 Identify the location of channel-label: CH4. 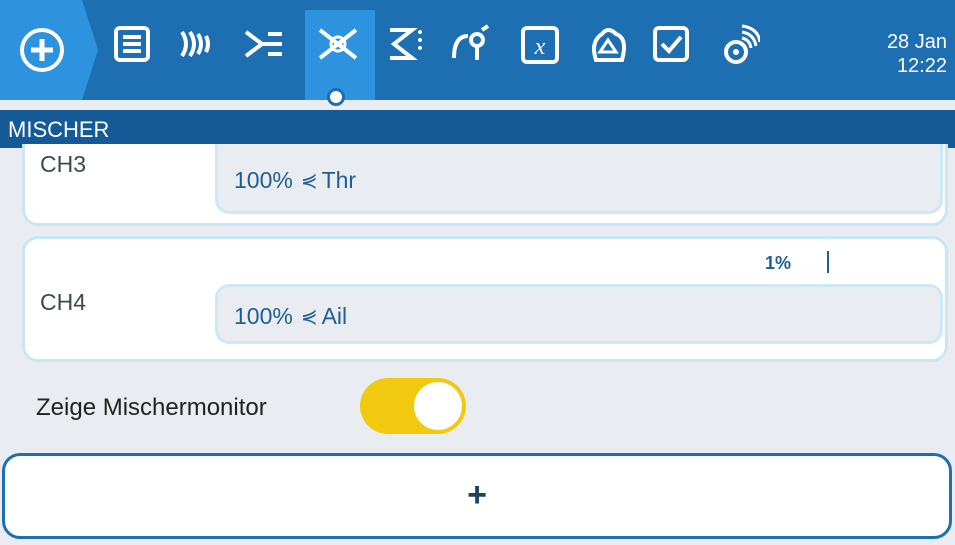
(63, 302).